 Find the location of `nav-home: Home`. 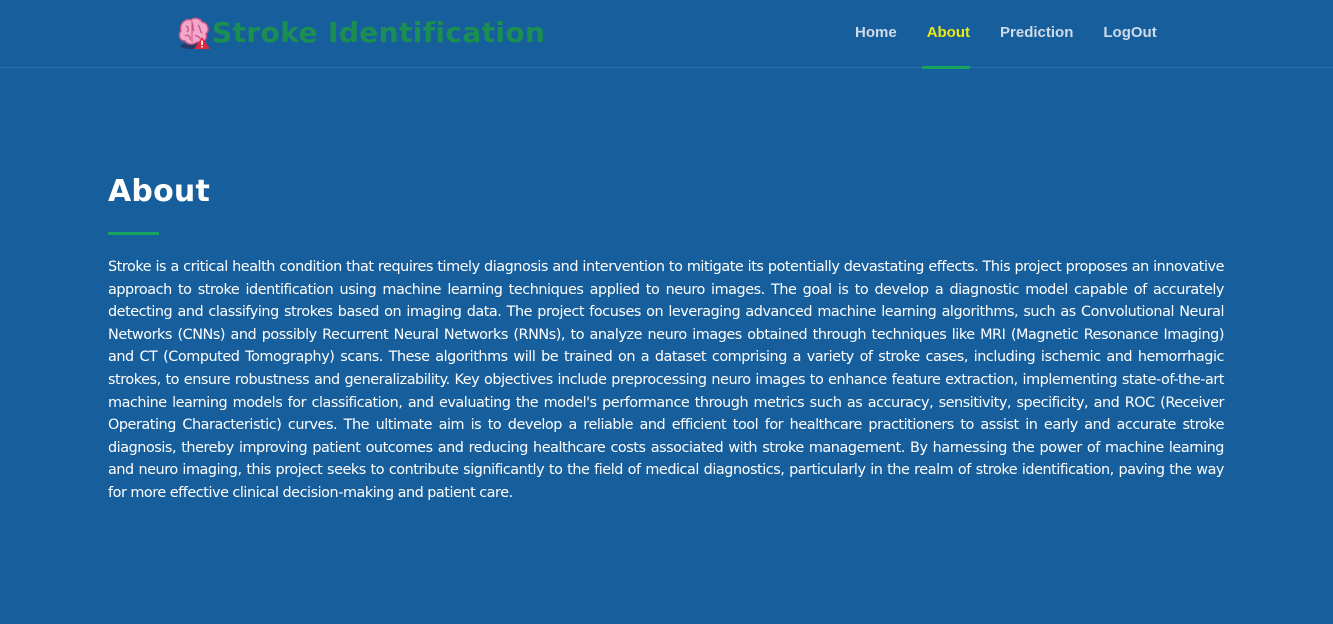

nav-home: Home is located at coordinates (876, 34).